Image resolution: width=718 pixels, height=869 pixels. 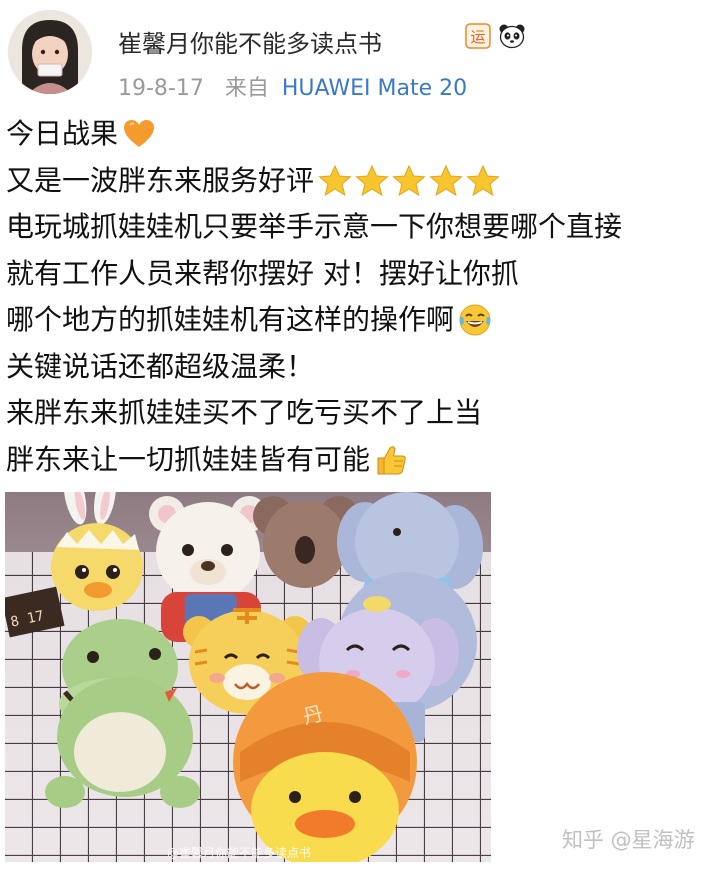 What do you see at coordinates (239, 853) in the screenshot?
I see `photo-watermark: @崔馨月你能不能多读点书` at bounding box center [239, 853].